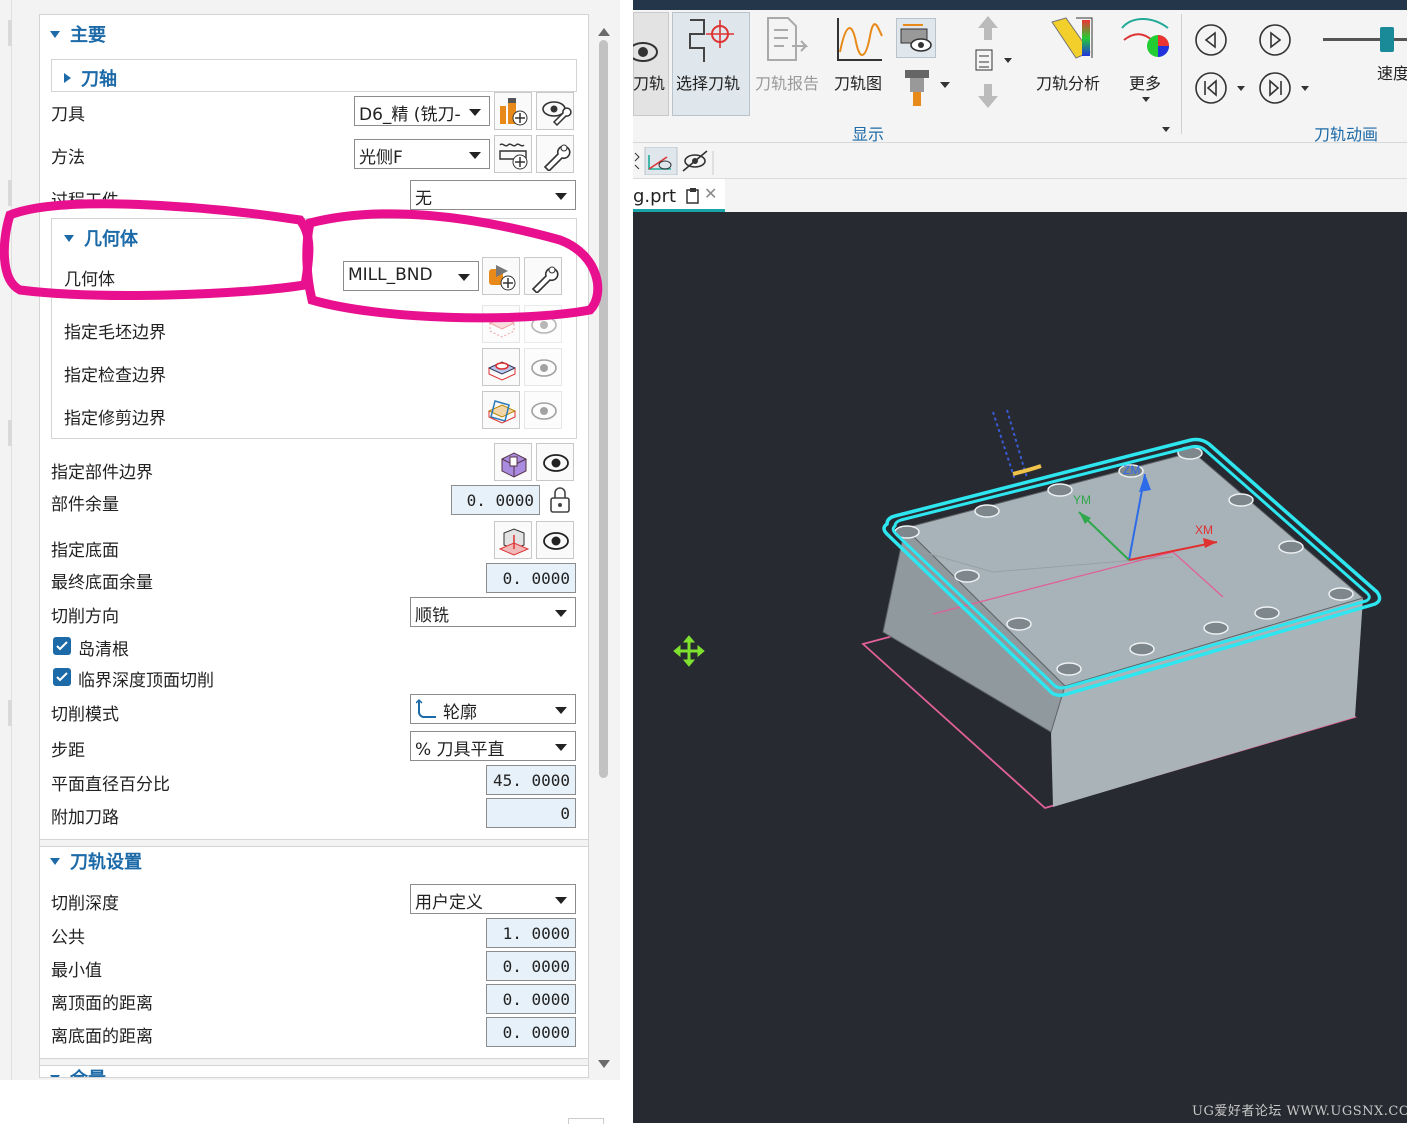 This screenshot has height=1128, width=1407. What do you see at coordinates (68, 158) in the screenshot?
I see `method-label: 方法` at bounding box center [68, 158].